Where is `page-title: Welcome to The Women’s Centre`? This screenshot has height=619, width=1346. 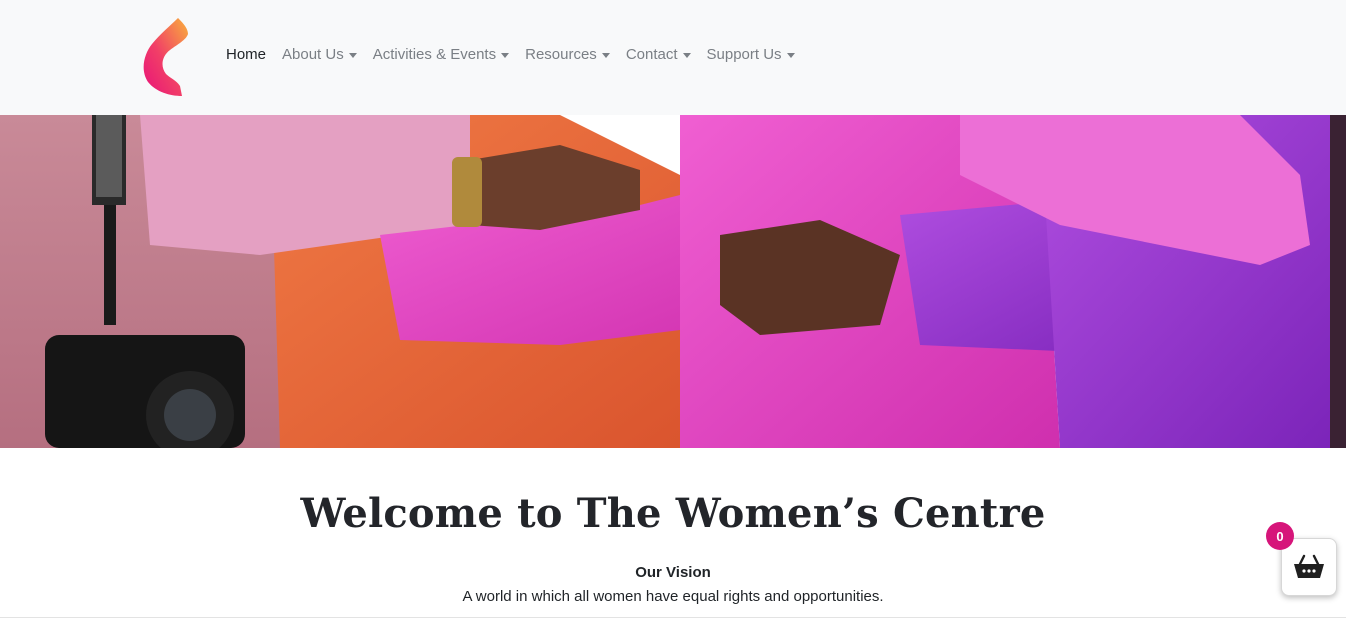 page-title: Welcome to The Women’s Centre is located at coordinates (673, 513).